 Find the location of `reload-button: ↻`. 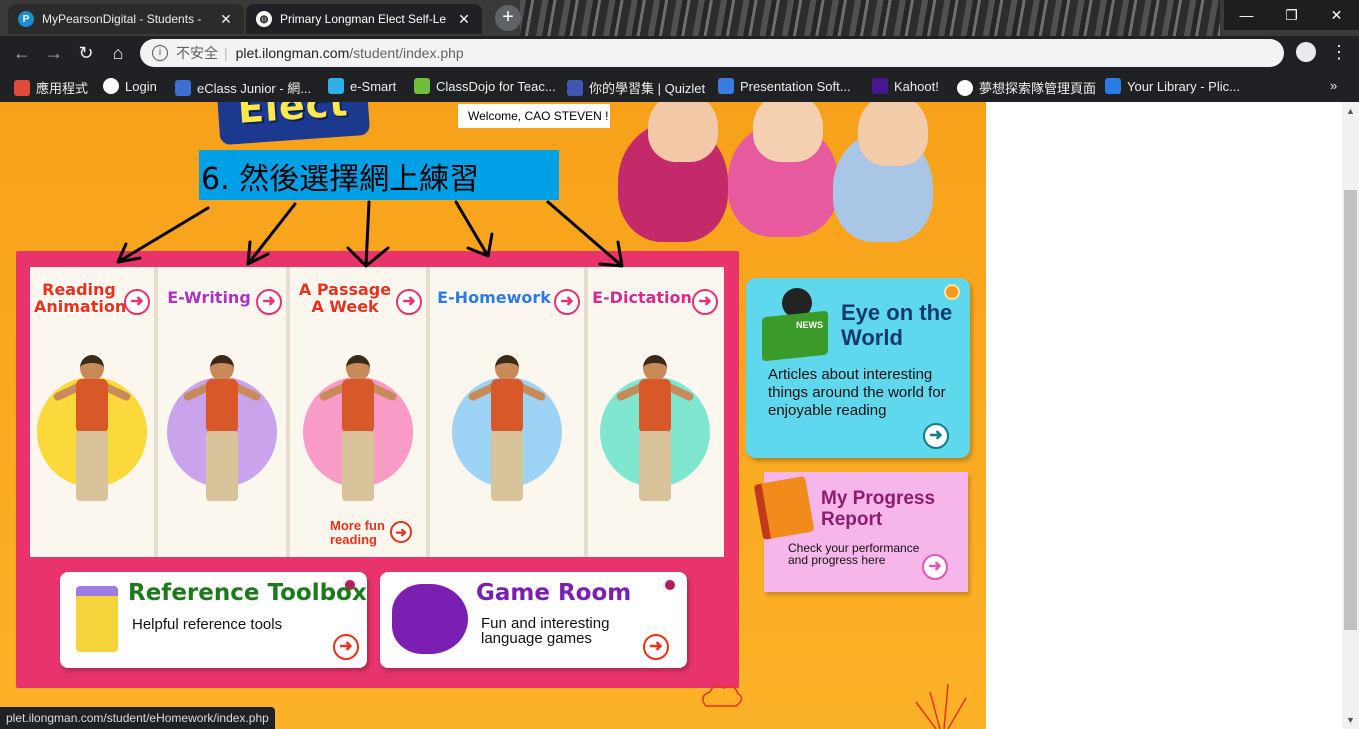

reload-button: ↻ is located at coordinates (86, 53).